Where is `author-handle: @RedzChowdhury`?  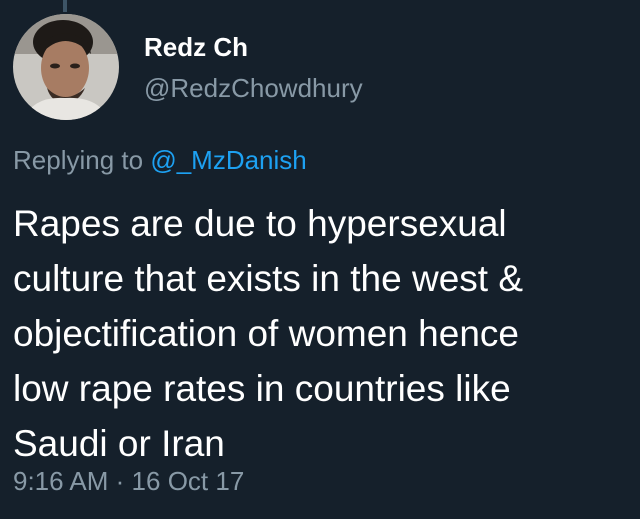
author-handle: @RedzChowdhury is located at coordinates (253, 88).